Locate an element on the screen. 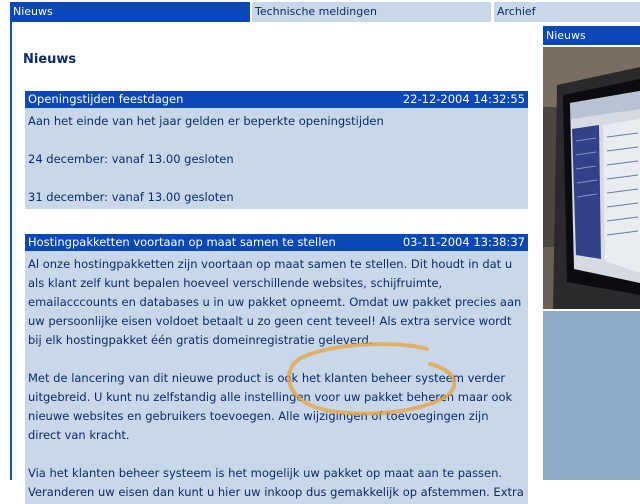 The image size is (640, 504). tab-nieuws: Nieuws is located at coordinates (130, 12).